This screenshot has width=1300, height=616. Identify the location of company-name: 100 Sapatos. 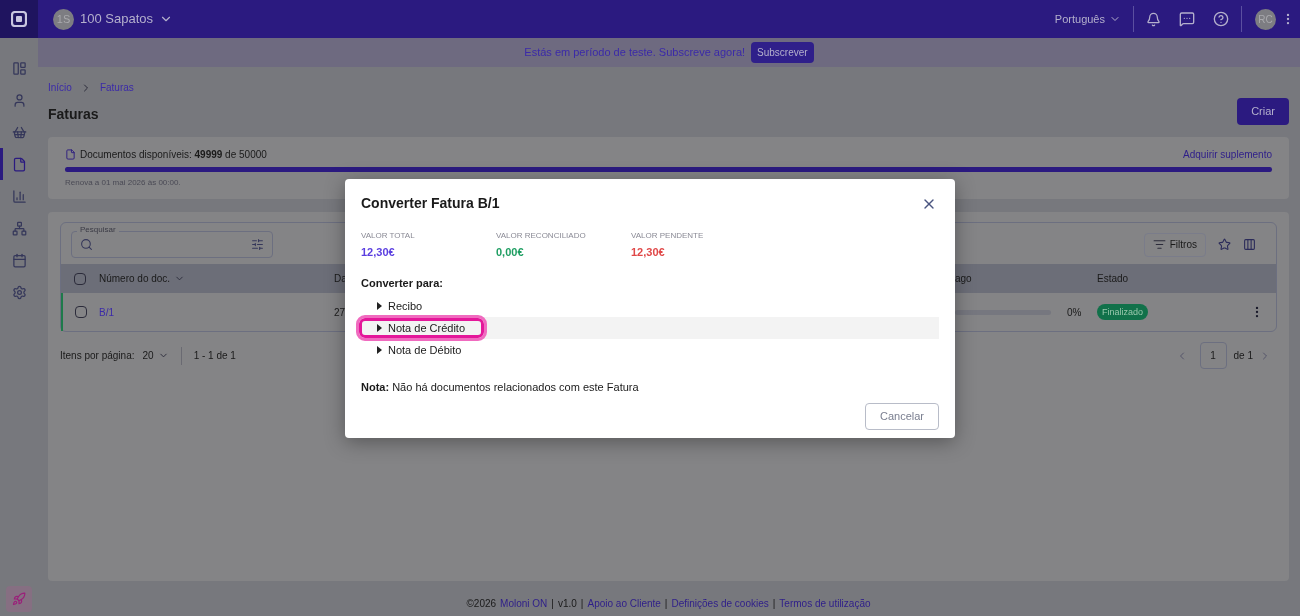
(116, 19).